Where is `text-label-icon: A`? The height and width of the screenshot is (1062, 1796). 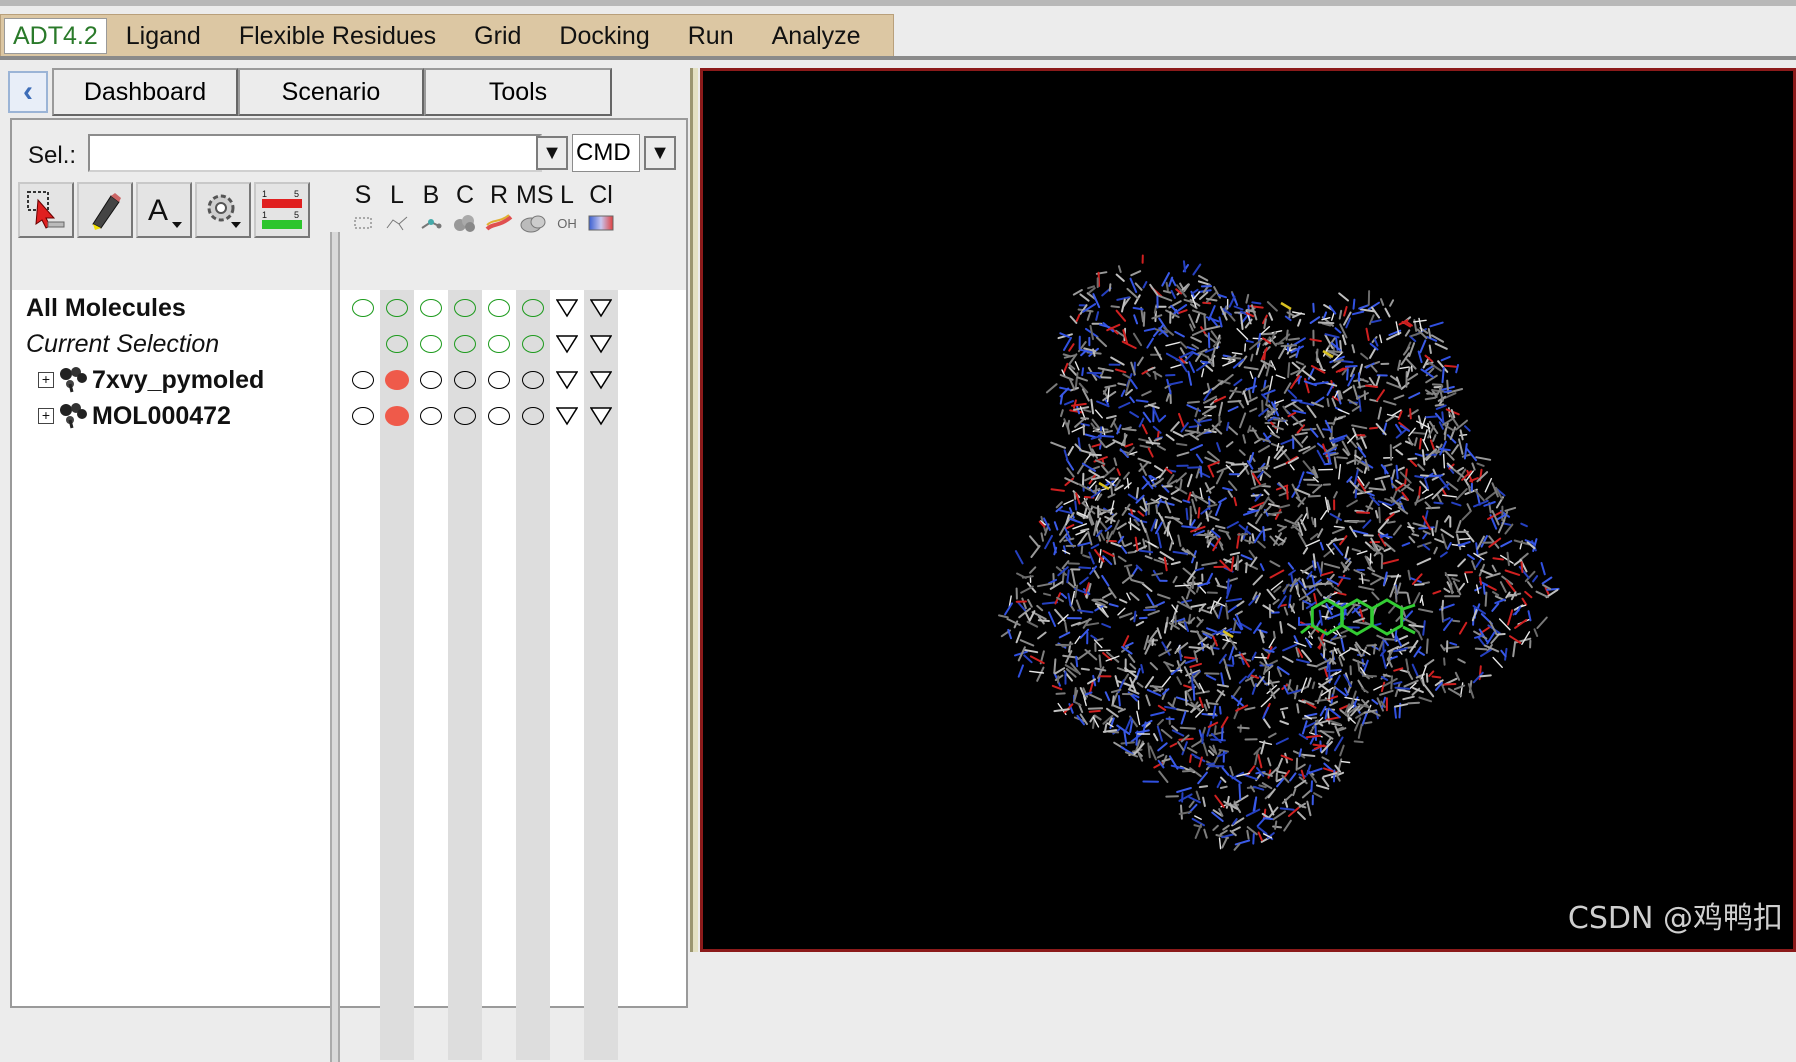
text-label-icon: A is located at coordinates (164, 210).